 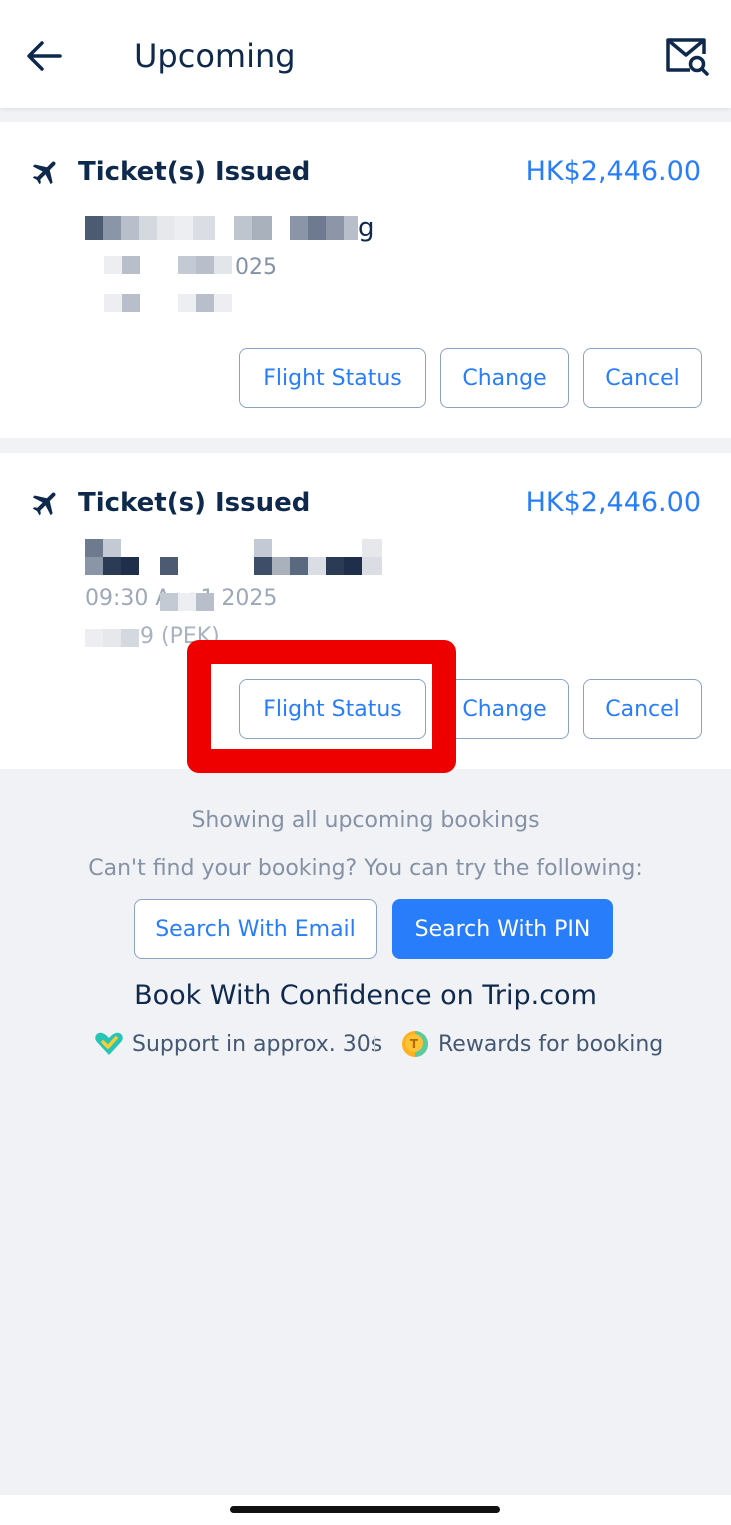 What do you see at coordinates (257, 1044) in the screenshot?
I see `feature-support-label: Support in approx. 30s` at bounding box center [257, 1044].